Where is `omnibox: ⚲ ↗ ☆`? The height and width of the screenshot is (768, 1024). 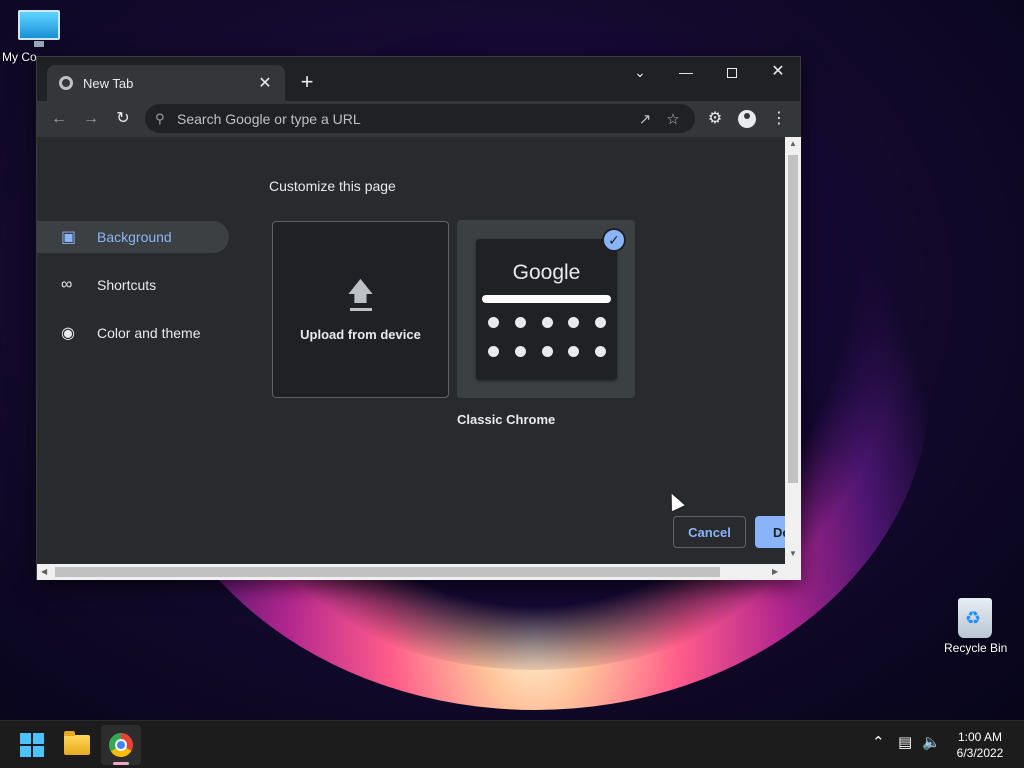
omnibox: ⚲ ↗ ☆ is located at coordinates (420, 118).